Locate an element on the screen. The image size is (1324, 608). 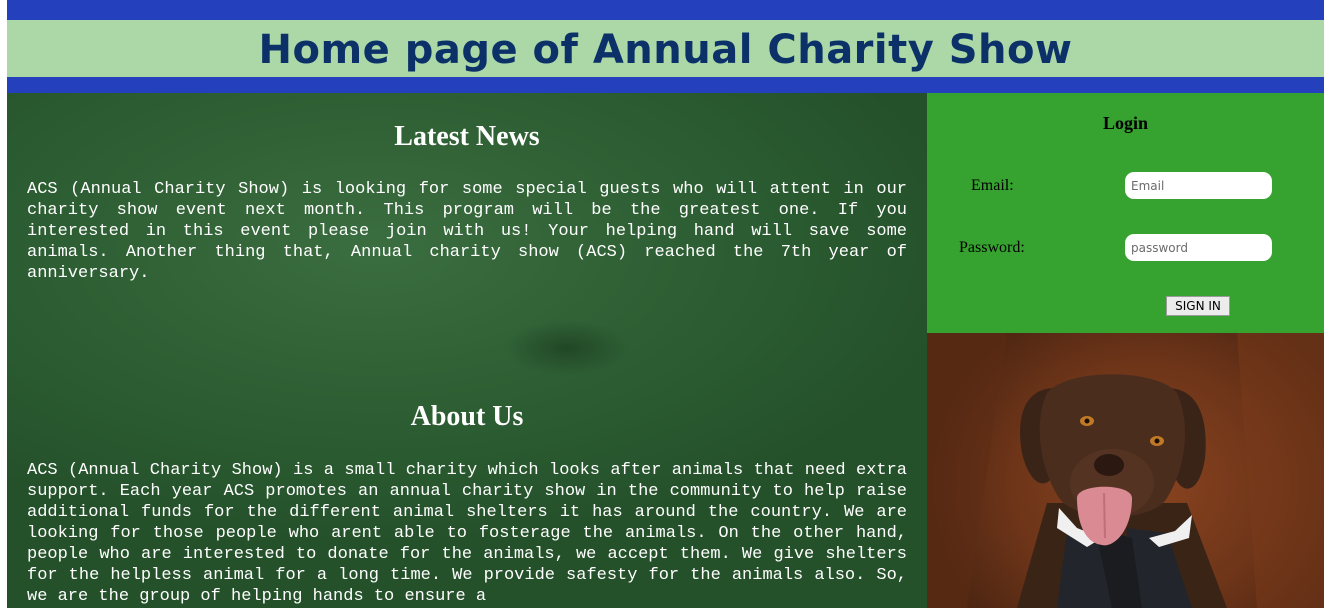
dog-illustration is located at coordinates (1125, 470).